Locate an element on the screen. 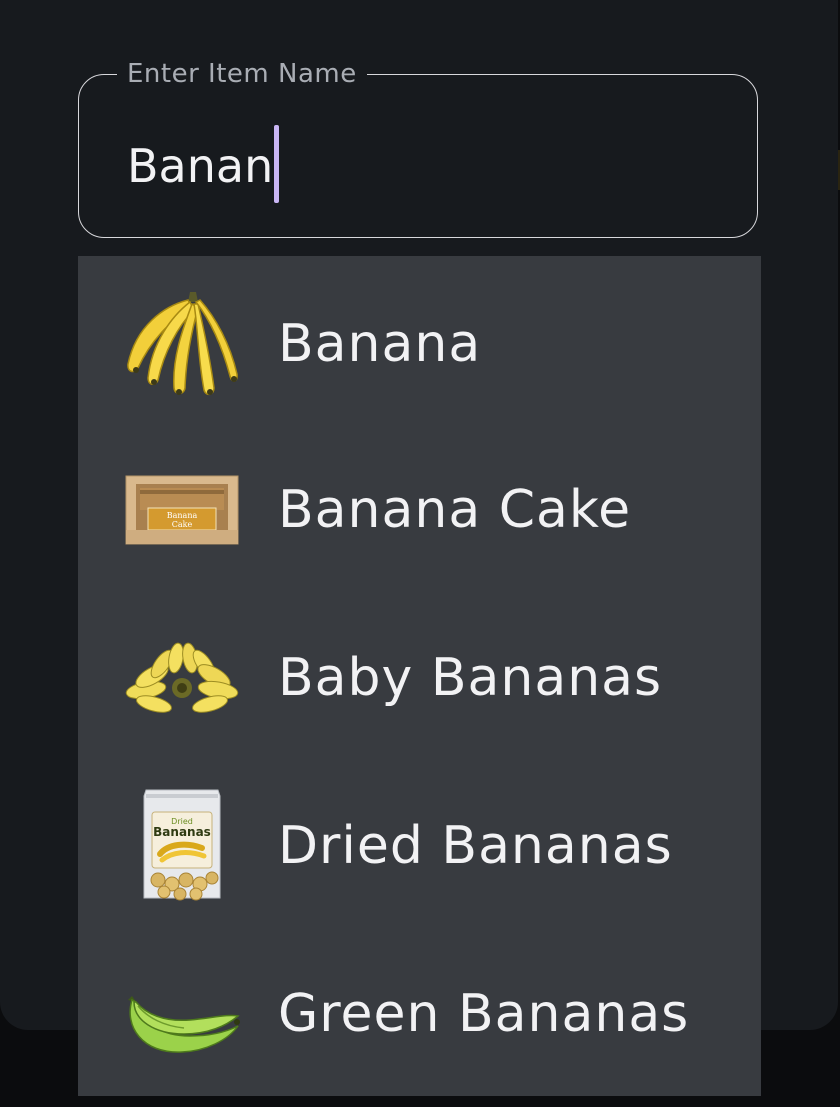  item-name-label: Enter Item Name is located at coordinates (242, 74).